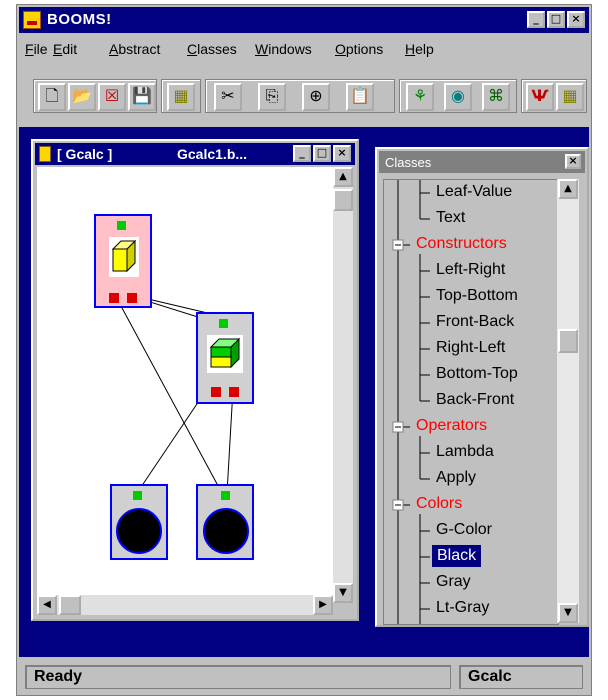 The height and width of the screenshot is (700, 608). I want to click on menu-edit: Edit, so click(65, 49).